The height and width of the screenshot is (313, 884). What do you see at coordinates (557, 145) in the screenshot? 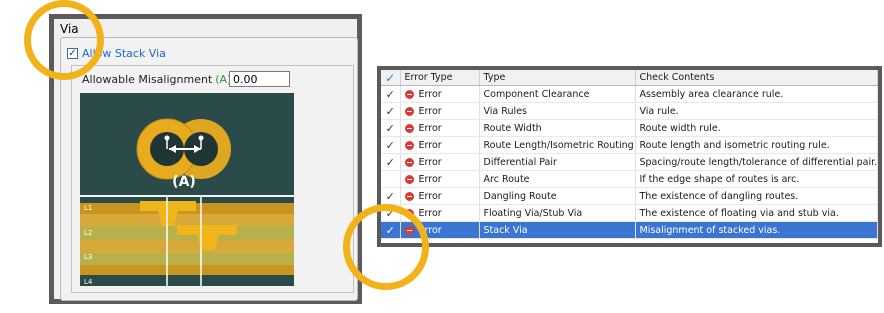
I see `type-cell: Route Length/Isometric Routing` at bounding box center [557, 145].